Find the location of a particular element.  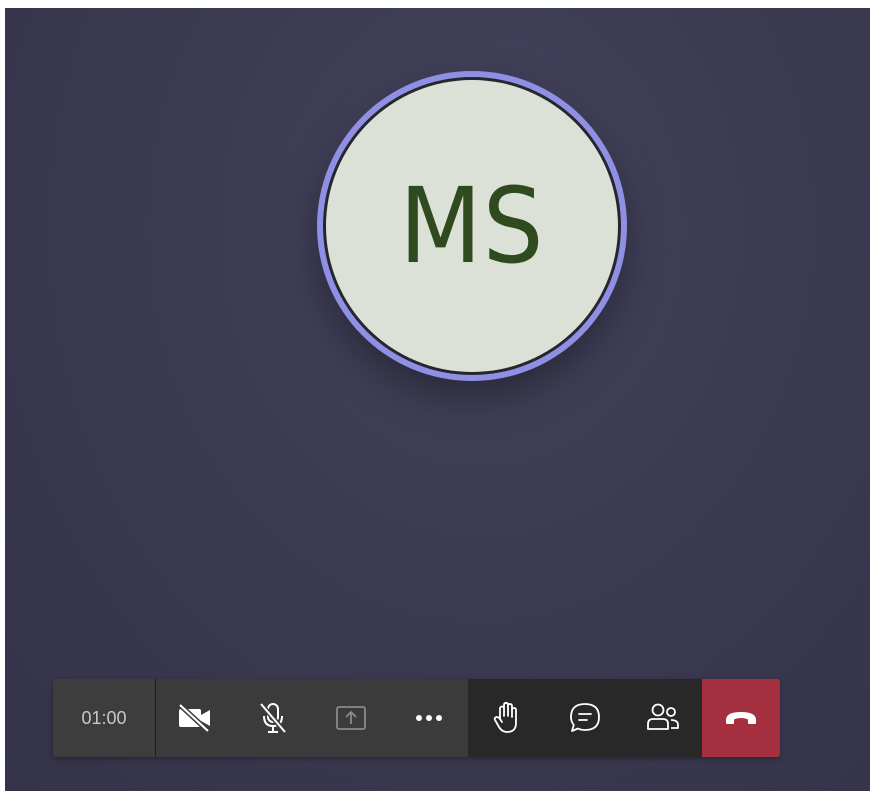

call-toolbar: 01:00 is located at coordinates (416, 718).